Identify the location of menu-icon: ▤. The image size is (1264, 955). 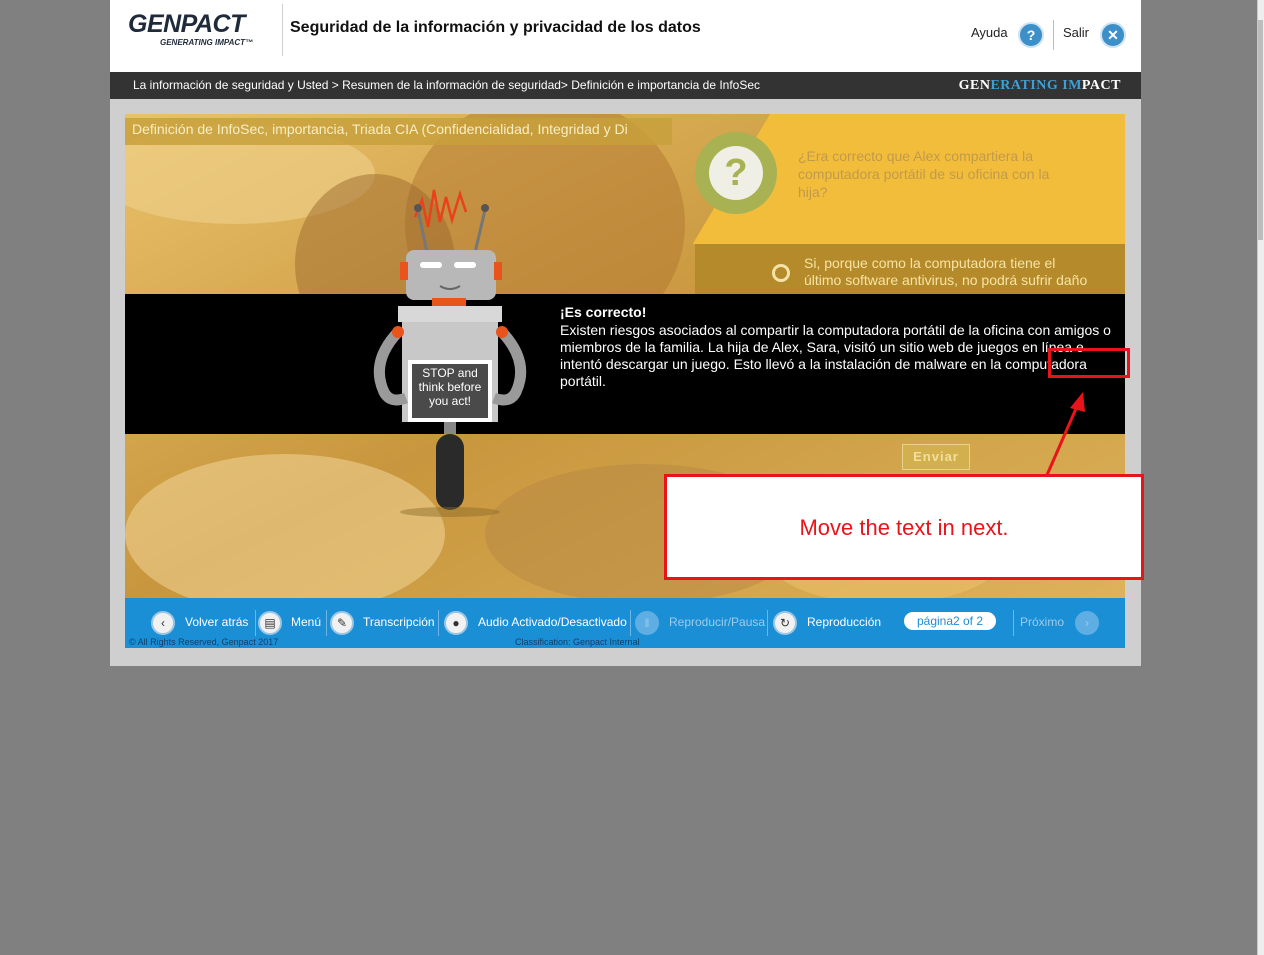
(270, 623).